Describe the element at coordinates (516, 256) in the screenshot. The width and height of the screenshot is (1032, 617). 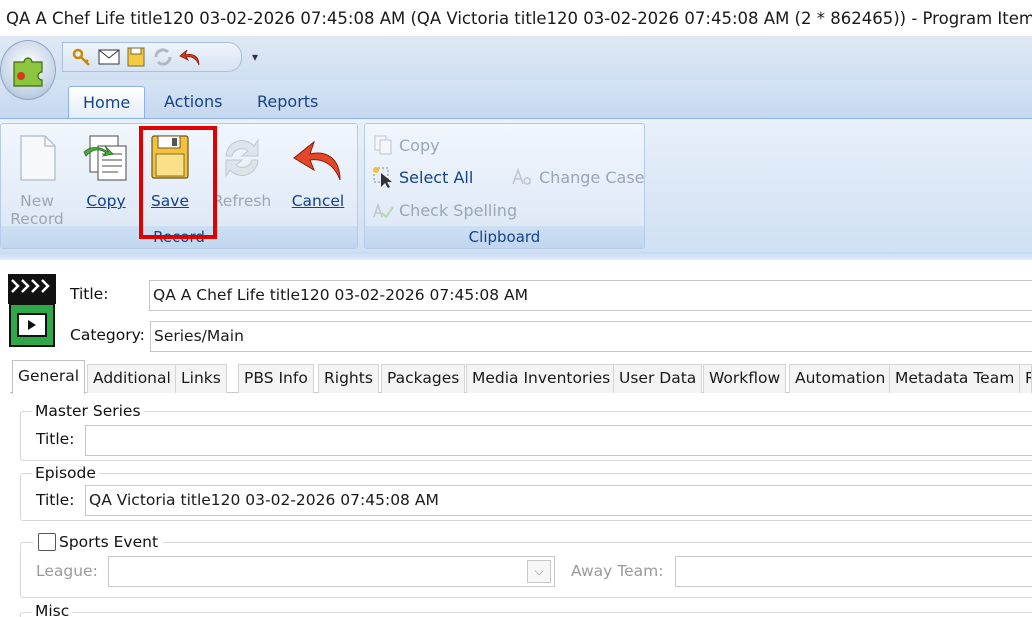
I see `ribbon-divider` at that location.